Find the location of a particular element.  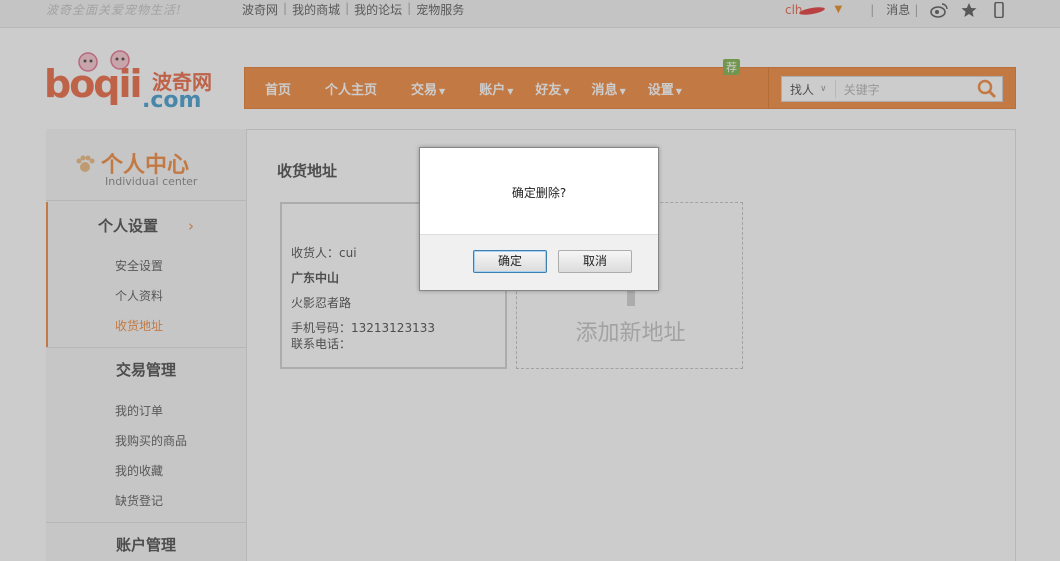

confirm-dialog: 确定删除? 确定 取消 is located at coordinates (539, 219).